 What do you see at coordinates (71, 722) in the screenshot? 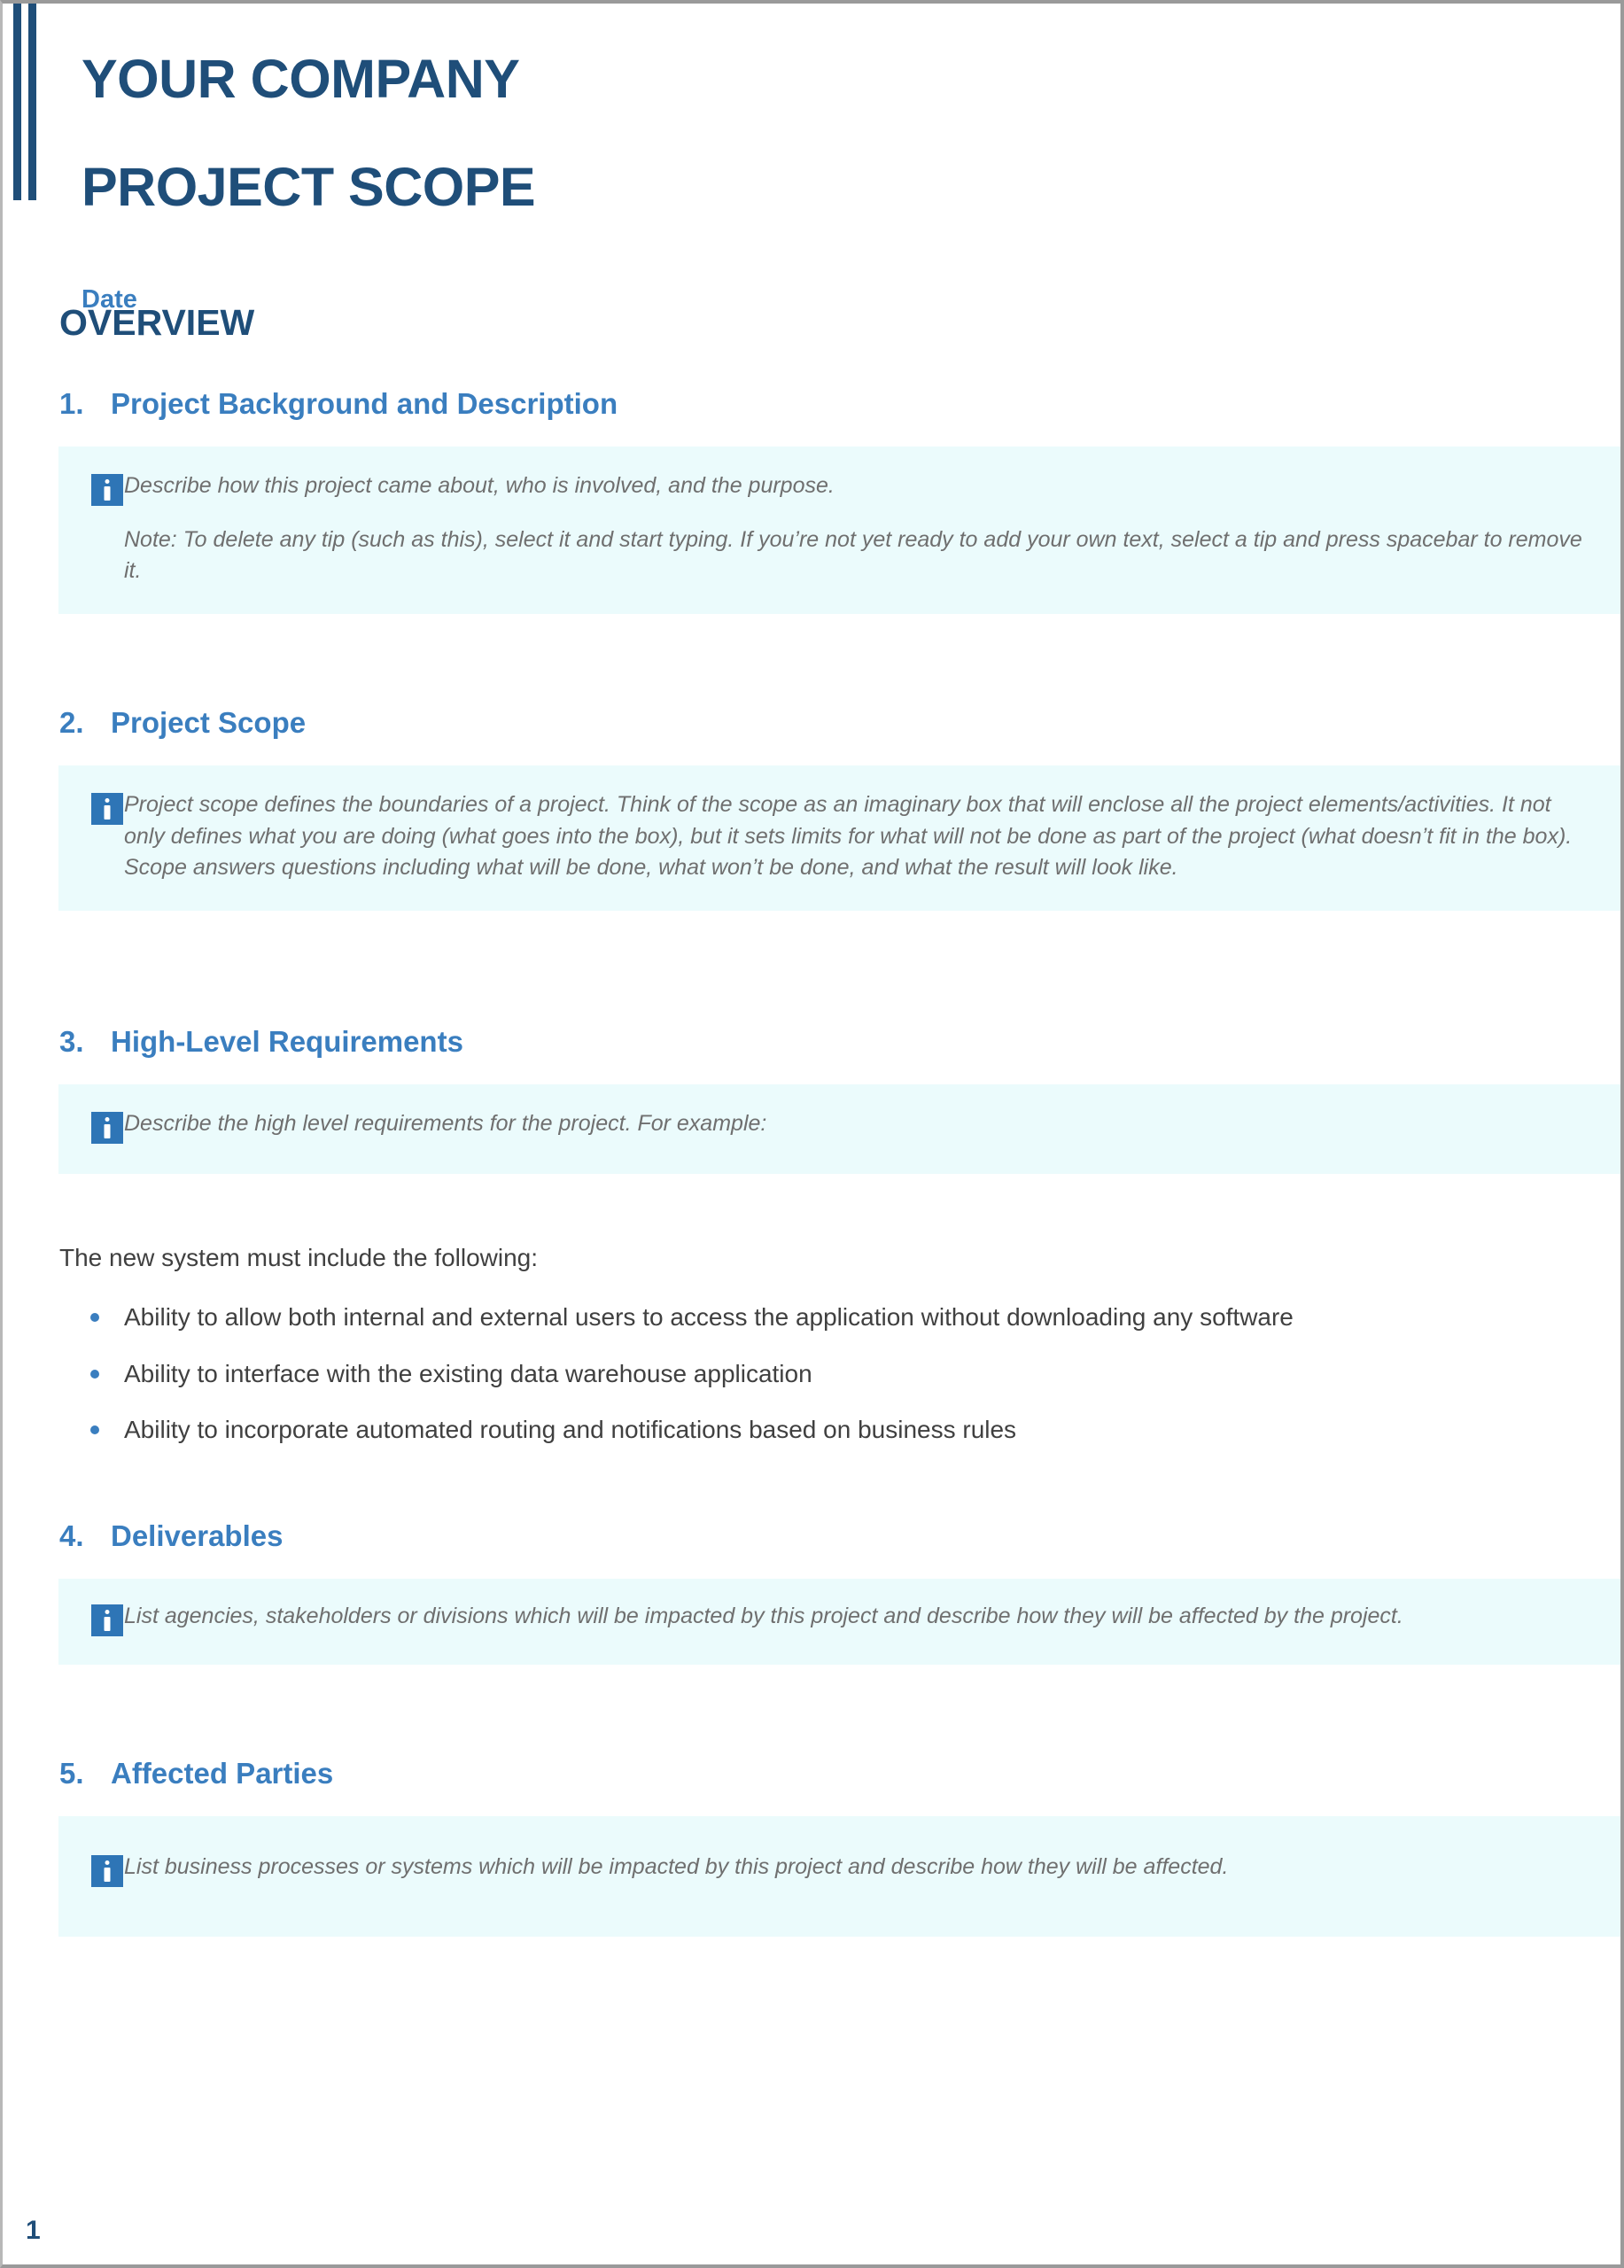
I see `section-number-2: 2.` at bounding box center [71, 722].